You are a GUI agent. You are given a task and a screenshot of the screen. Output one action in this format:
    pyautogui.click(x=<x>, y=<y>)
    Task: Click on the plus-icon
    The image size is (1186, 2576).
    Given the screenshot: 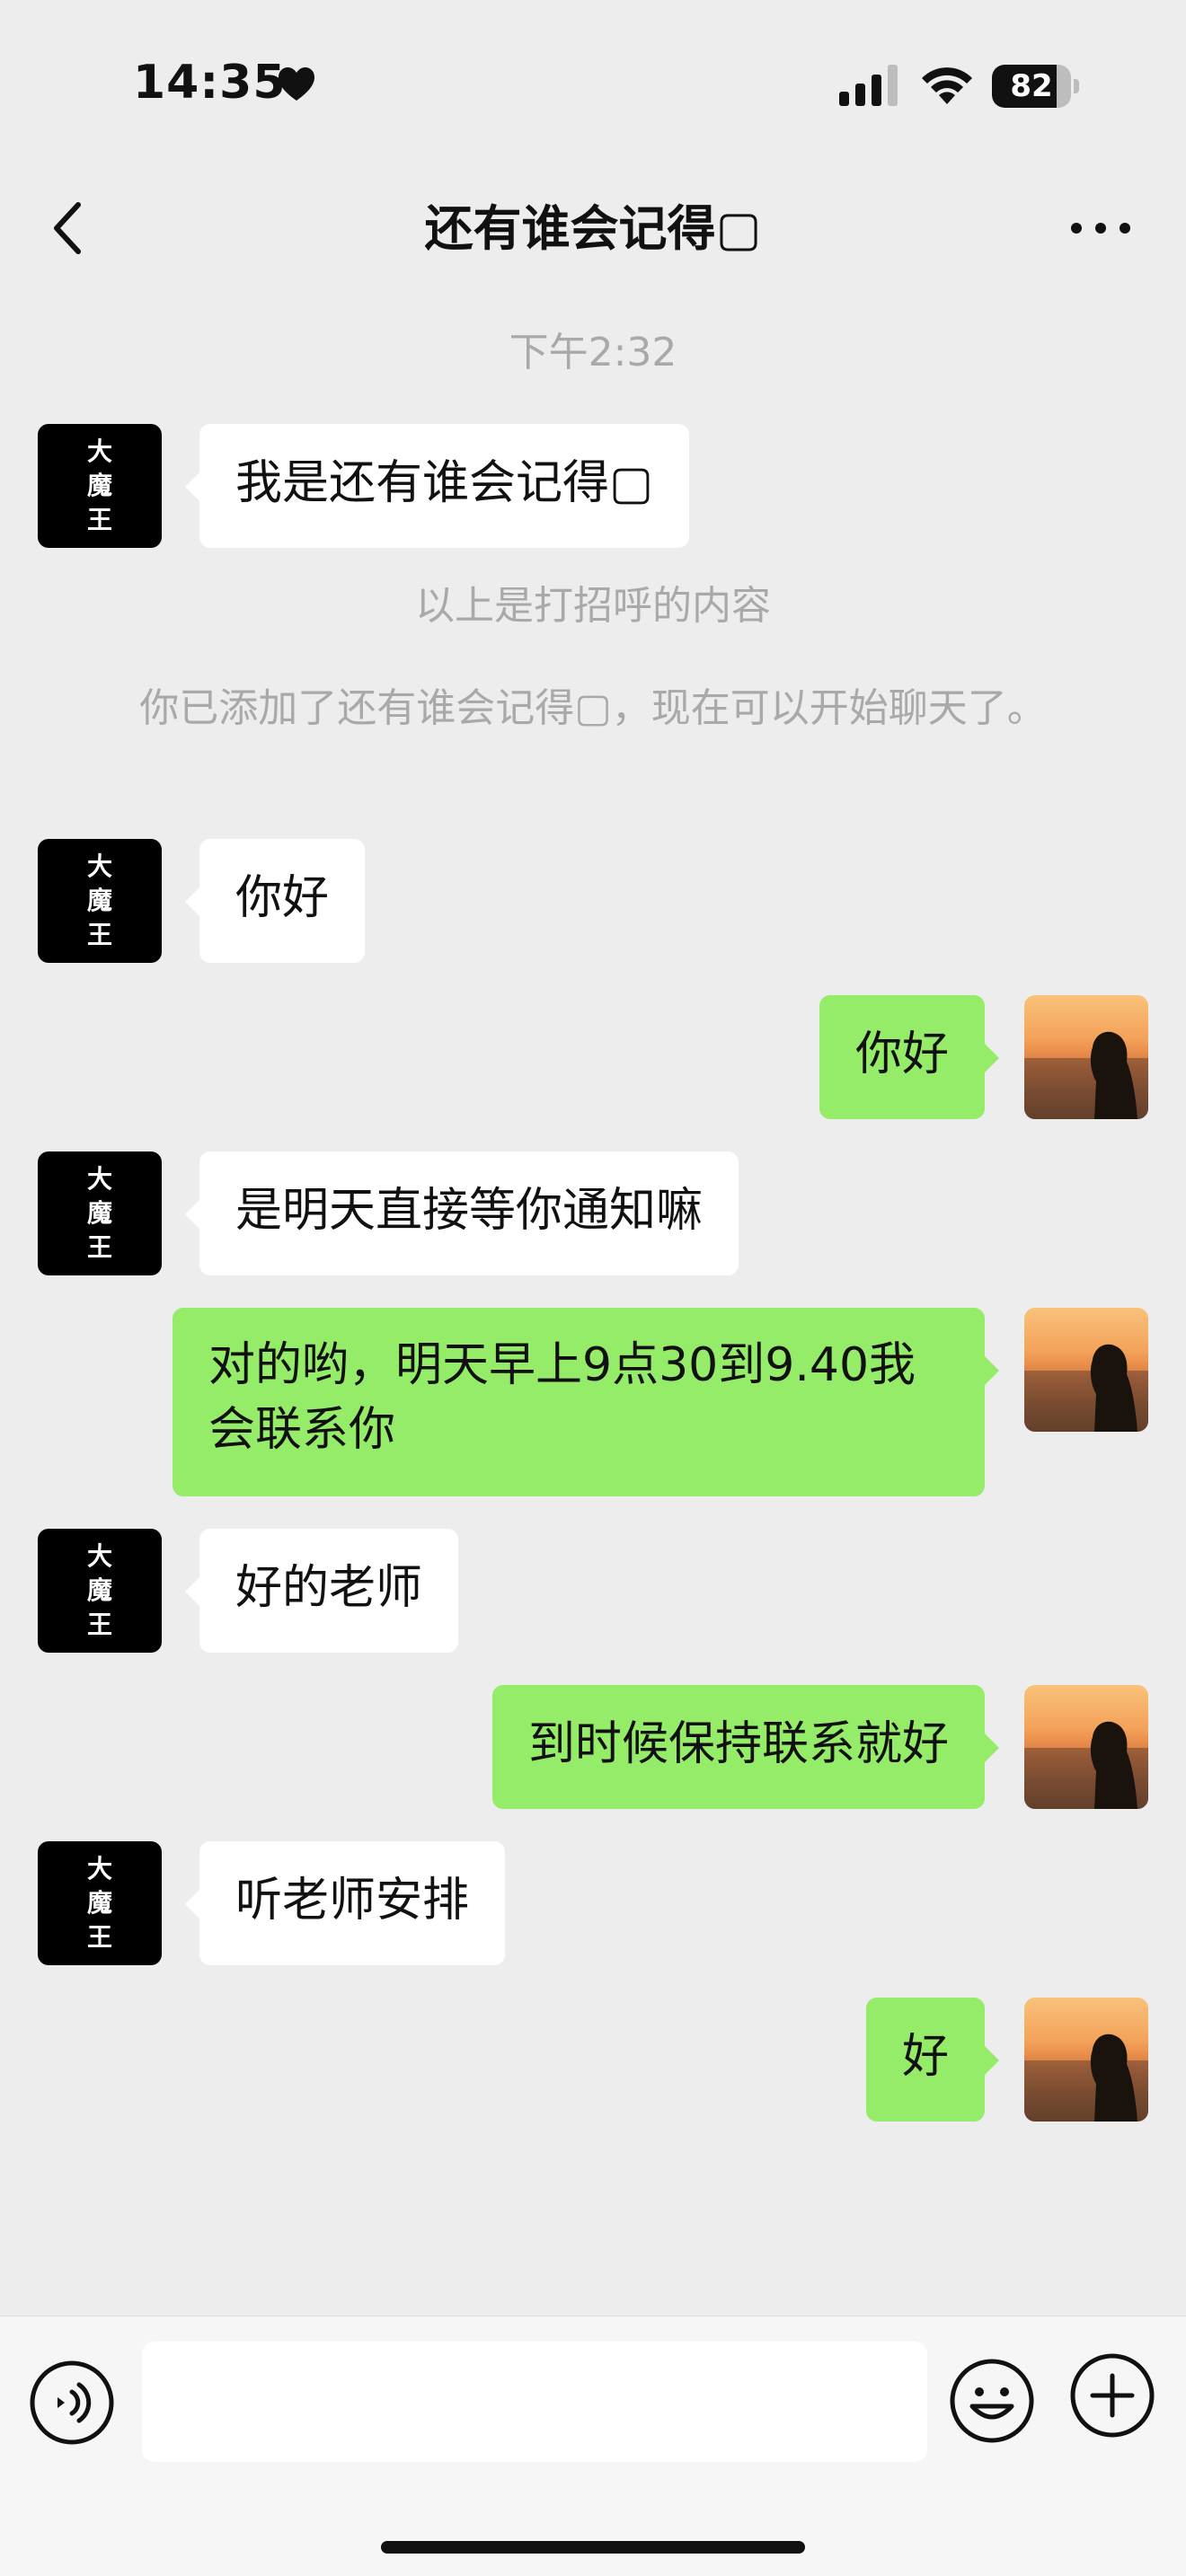 What is the action you would take?
    pyautogui.click(x=1112, y=2395)
    